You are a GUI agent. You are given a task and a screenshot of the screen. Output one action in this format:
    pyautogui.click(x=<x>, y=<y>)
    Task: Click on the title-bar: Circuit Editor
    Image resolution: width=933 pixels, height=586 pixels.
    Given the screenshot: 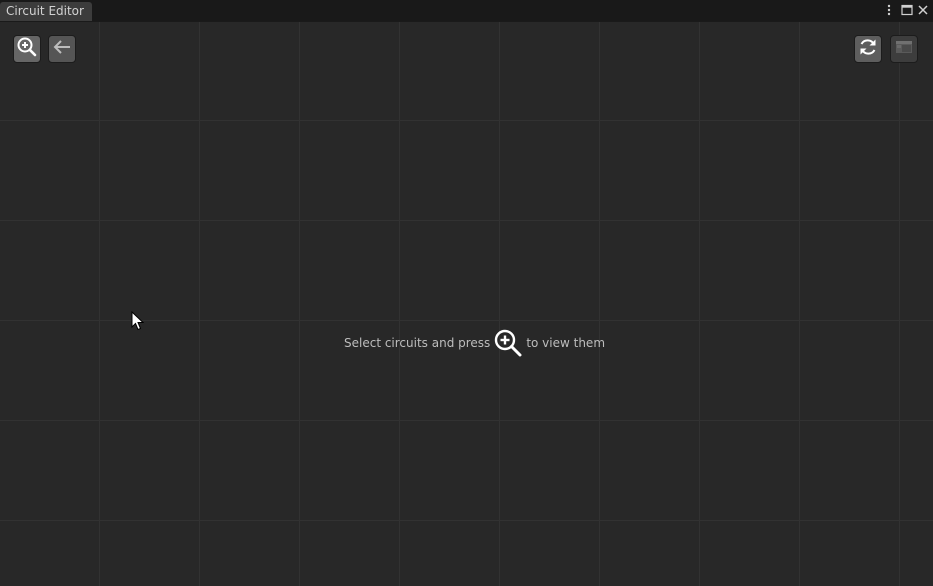 What is the action you would take?
    pyautogui.click(x=466, y=11)
    